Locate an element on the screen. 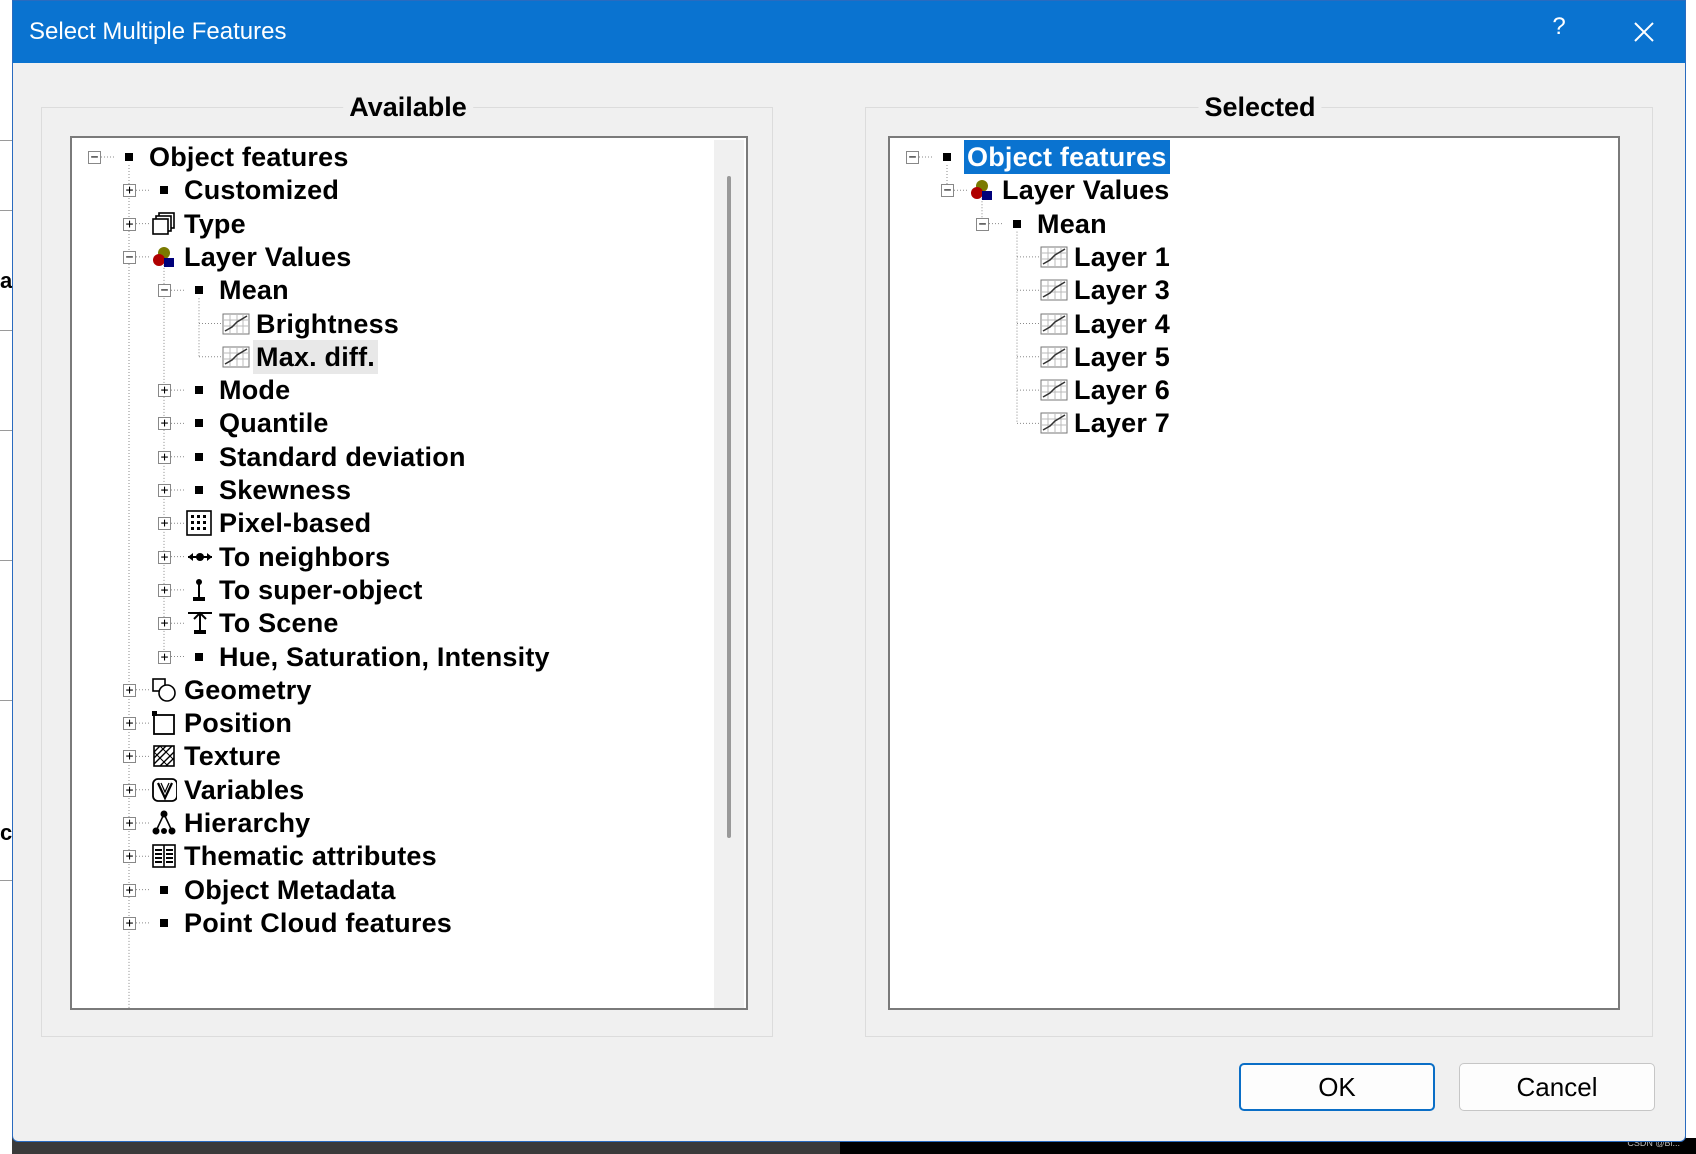  tree-item: Layer 7 is located at coordinates (1122, 423).